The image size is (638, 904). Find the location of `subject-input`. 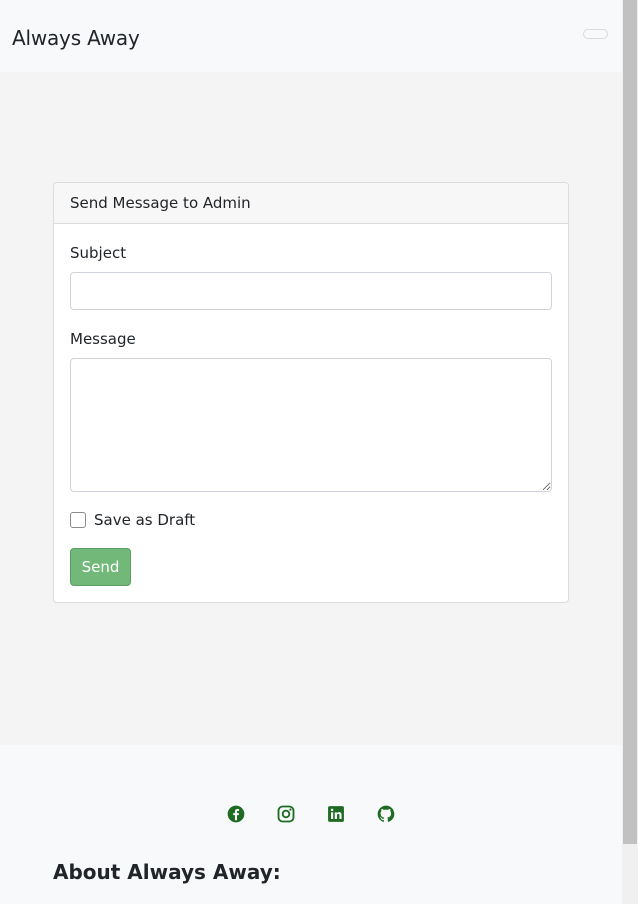

subject-input is located at coordinates (311, 291).